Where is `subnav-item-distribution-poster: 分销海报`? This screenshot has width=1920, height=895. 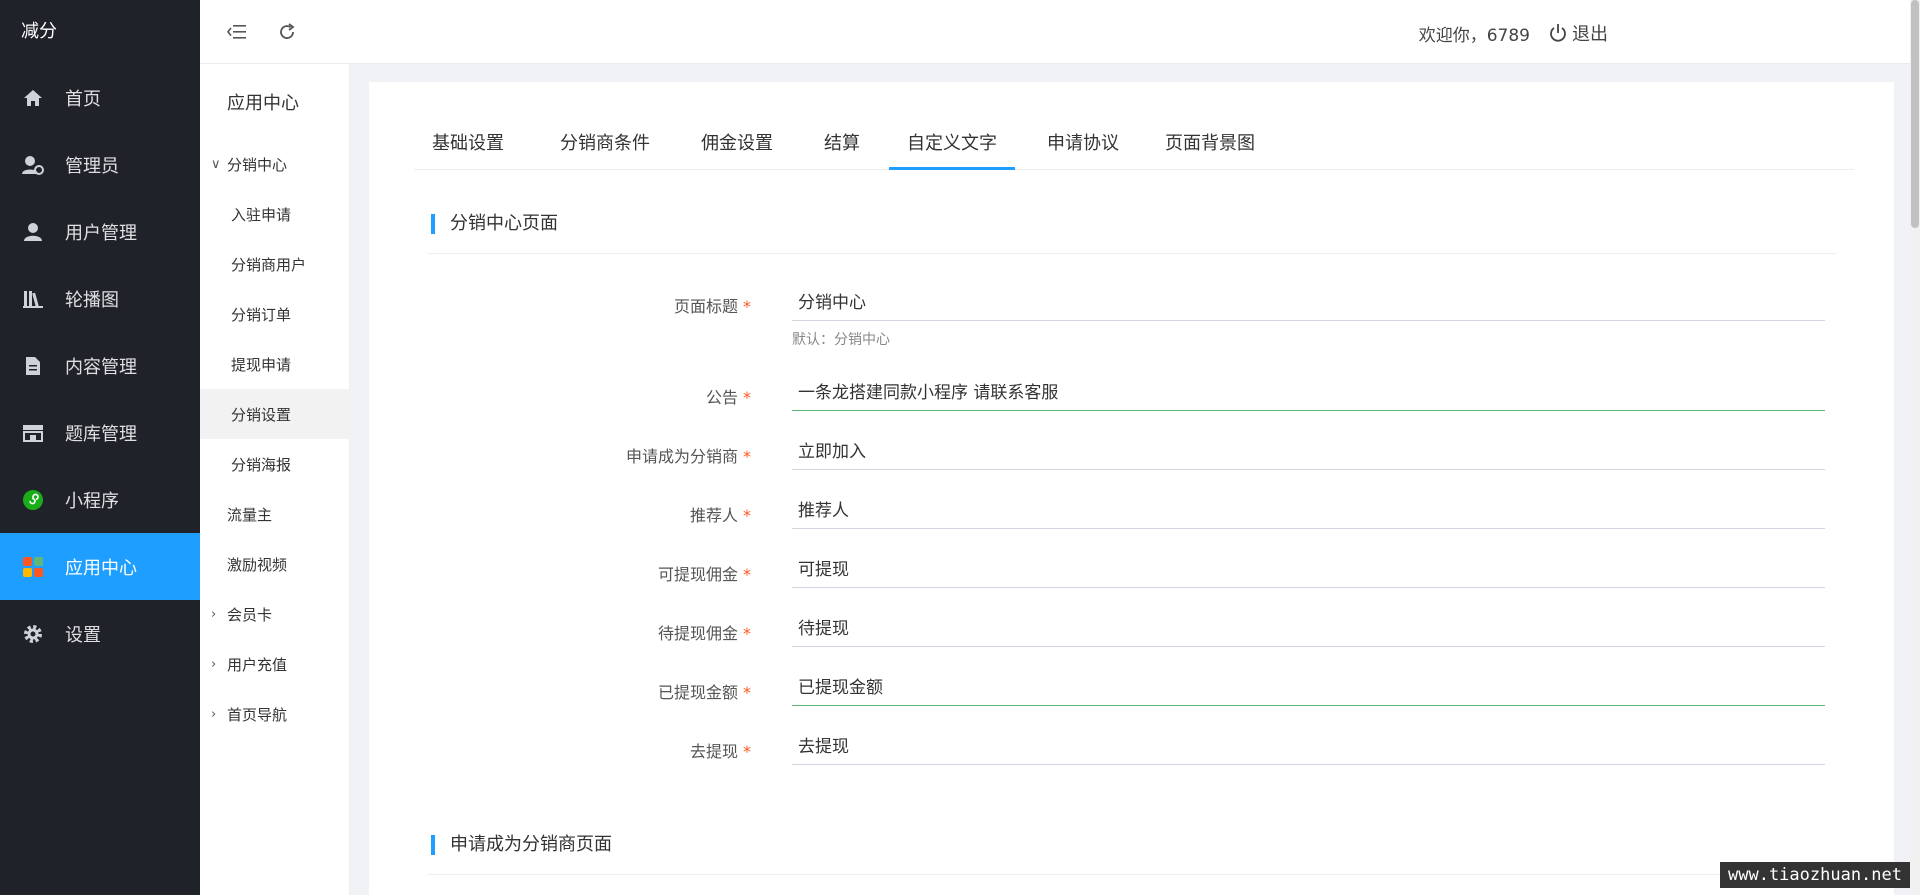 subnav-item-distribution-poster: 分销海报 is located at coordinates (275, 464).